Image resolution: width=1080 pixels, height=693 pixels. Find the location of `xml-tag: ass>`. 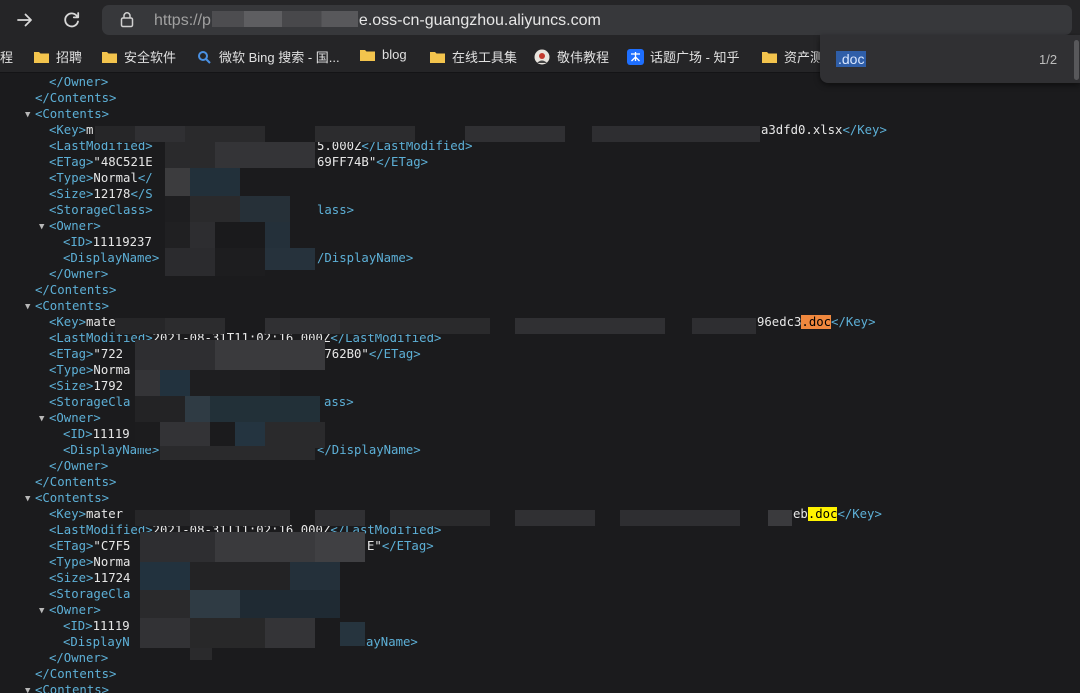

xml-tag: ass> is located at coordinates (339, 402).